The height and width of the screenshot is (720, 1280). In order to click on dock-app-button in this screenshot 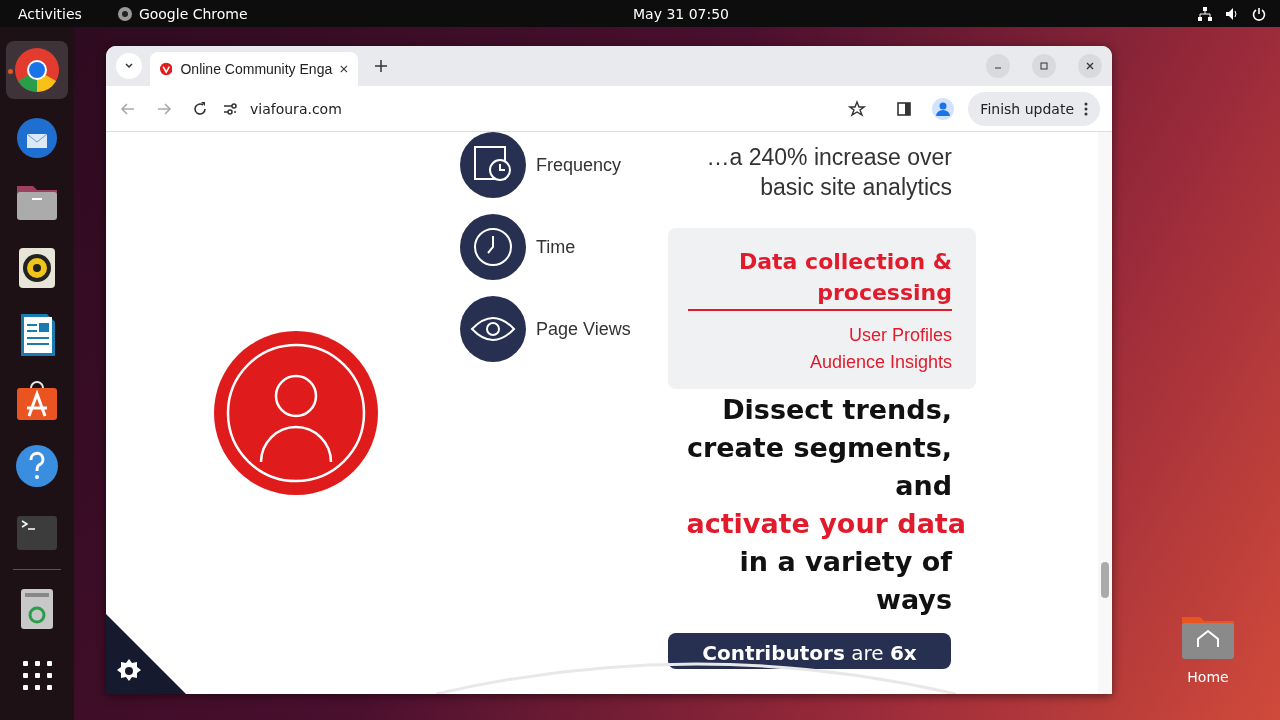, I will do `click(37, 70)`.